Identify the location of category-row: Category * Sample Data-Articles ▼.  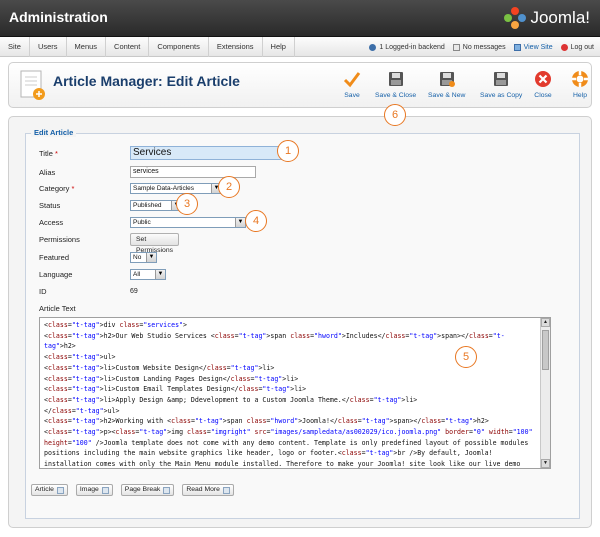
(130, 188).